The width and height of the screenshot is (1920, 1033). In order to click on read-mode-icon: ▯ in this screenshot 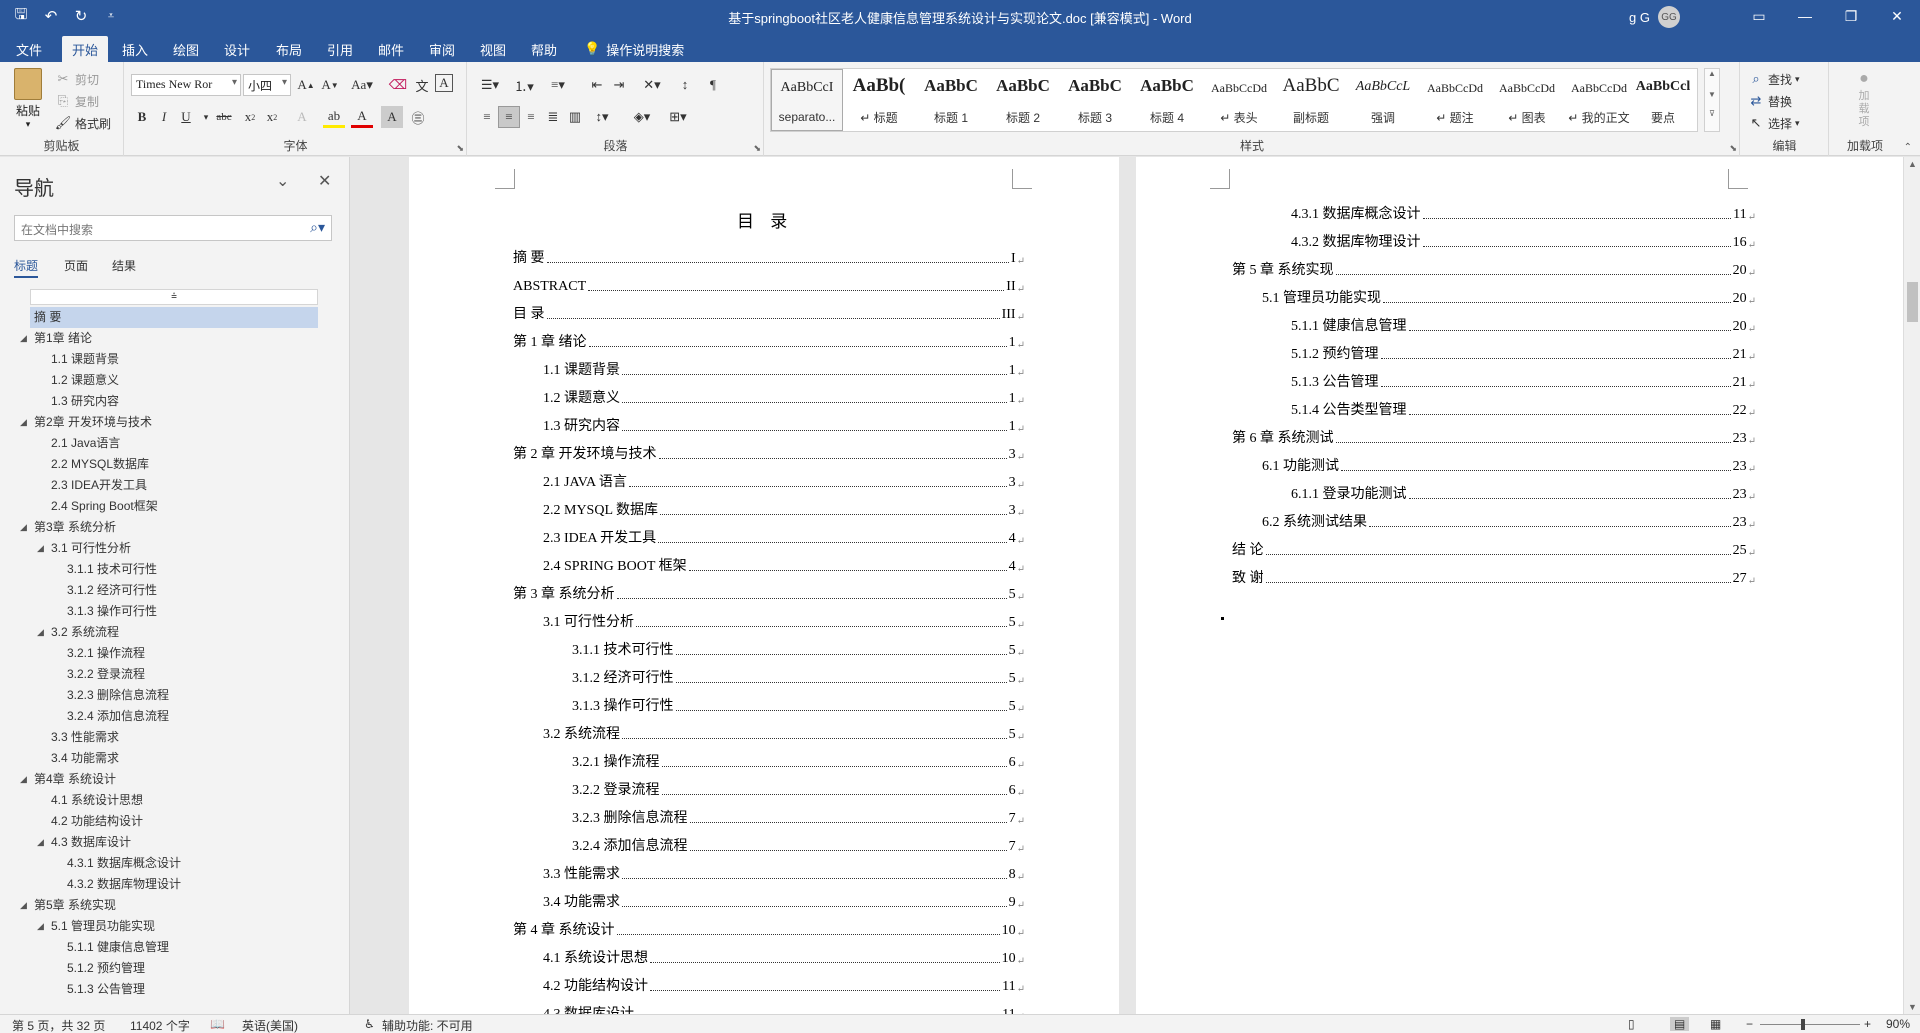, I will do `click(1631, 1024)`.